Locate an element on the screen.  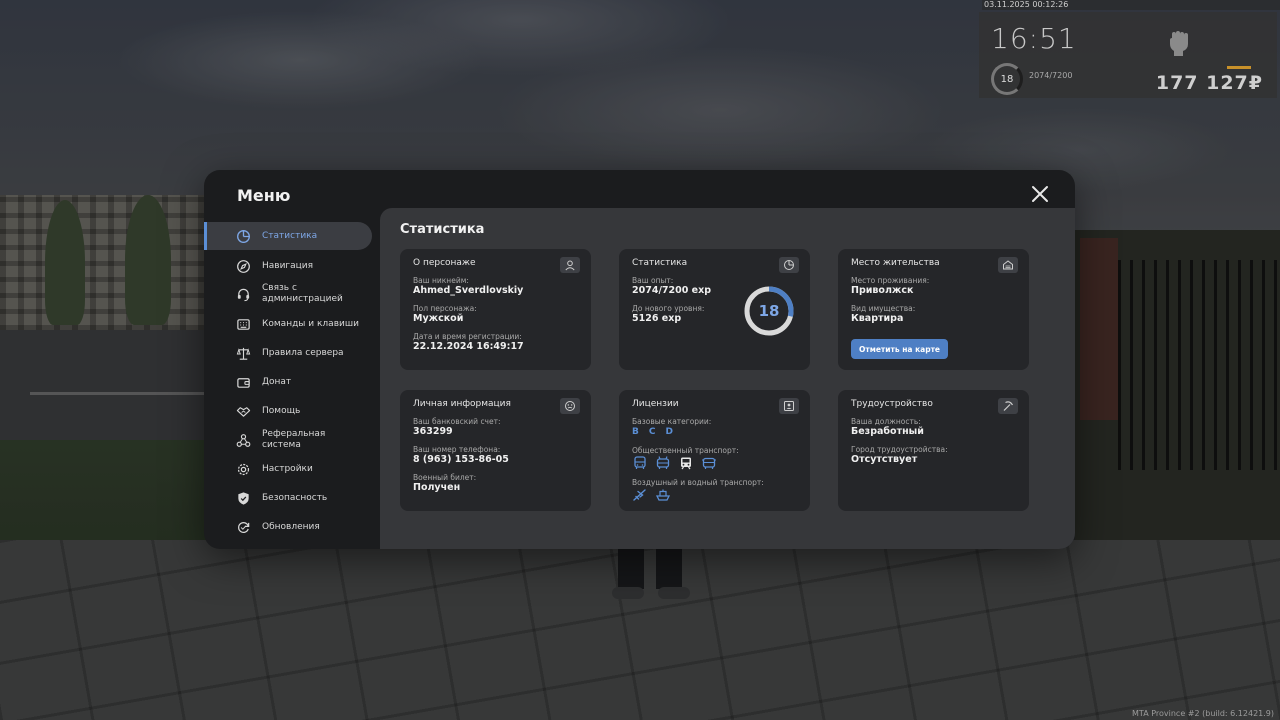
sidebar-item-help: Помощь is located at coordinates (288, 411).